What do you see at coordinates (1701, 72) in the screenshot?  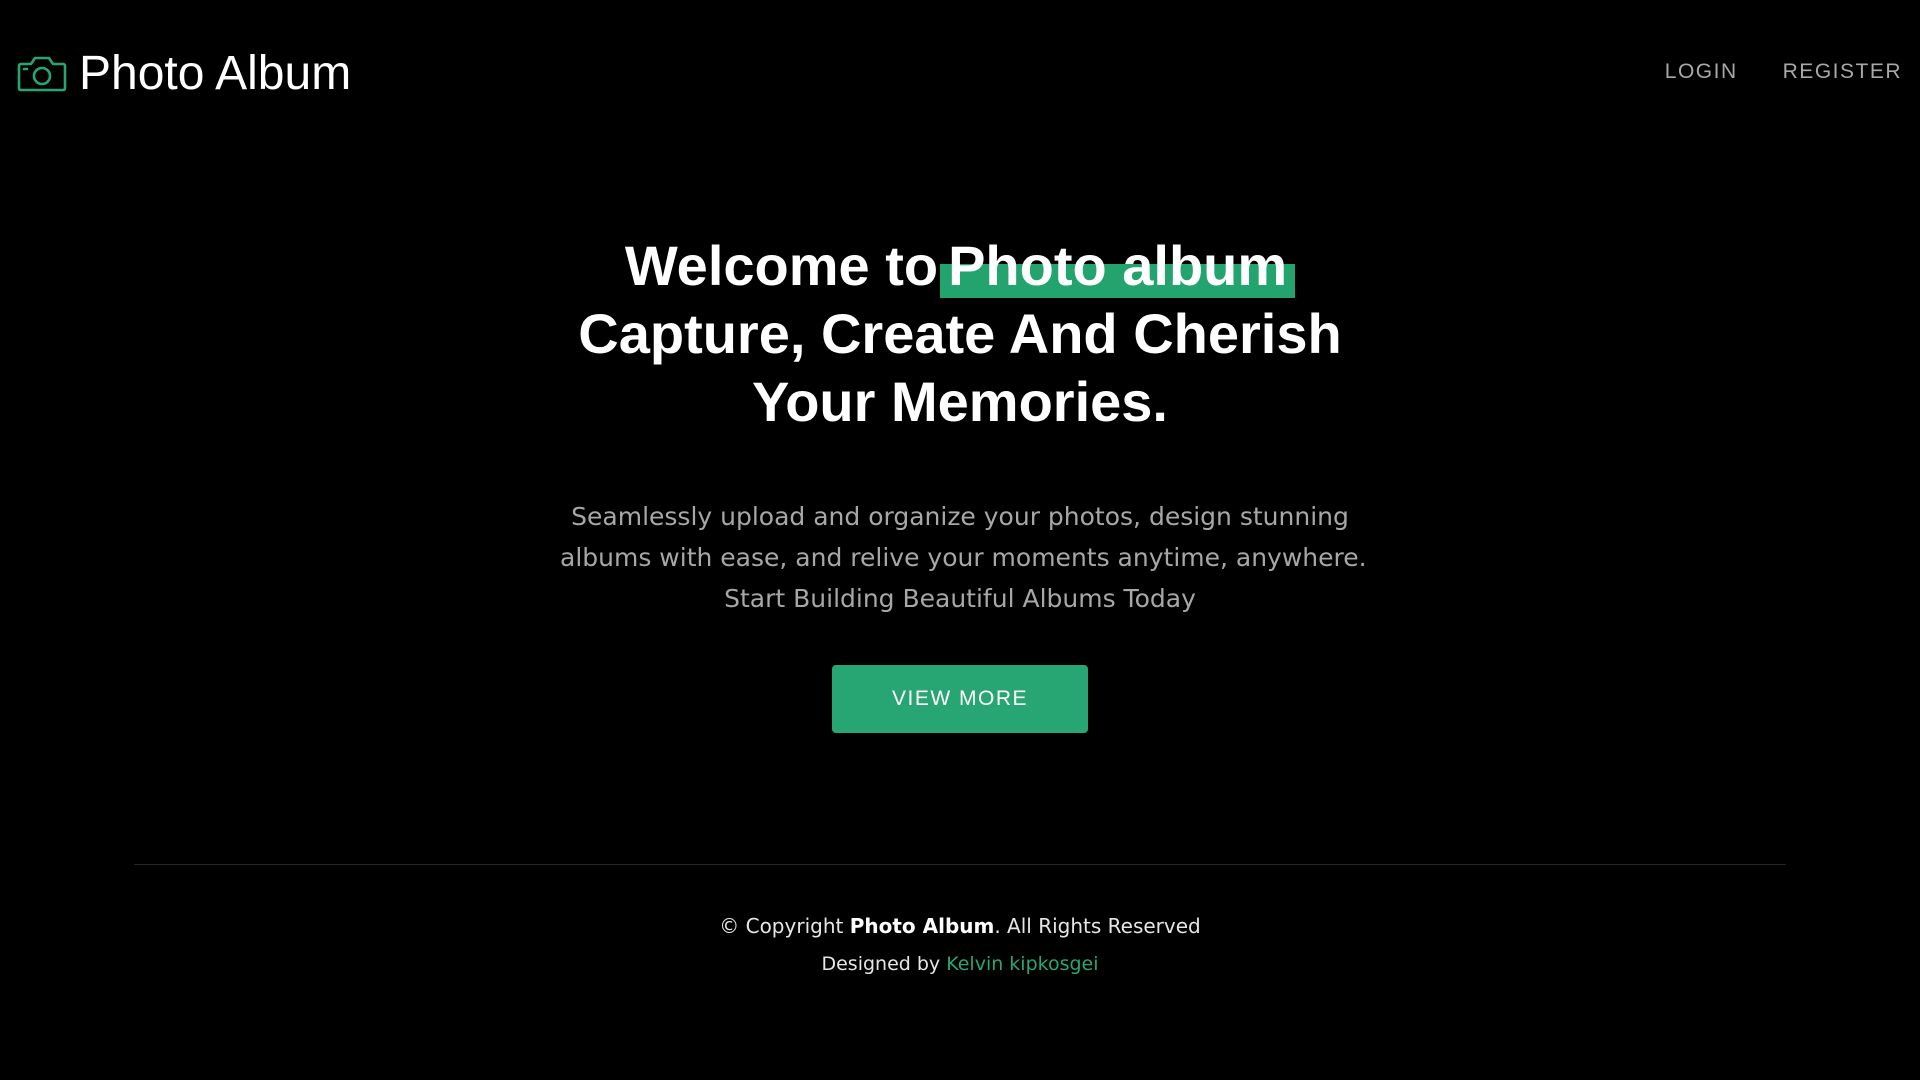 I see `login-link: LOGIN` at bounding box center [1701, 72].